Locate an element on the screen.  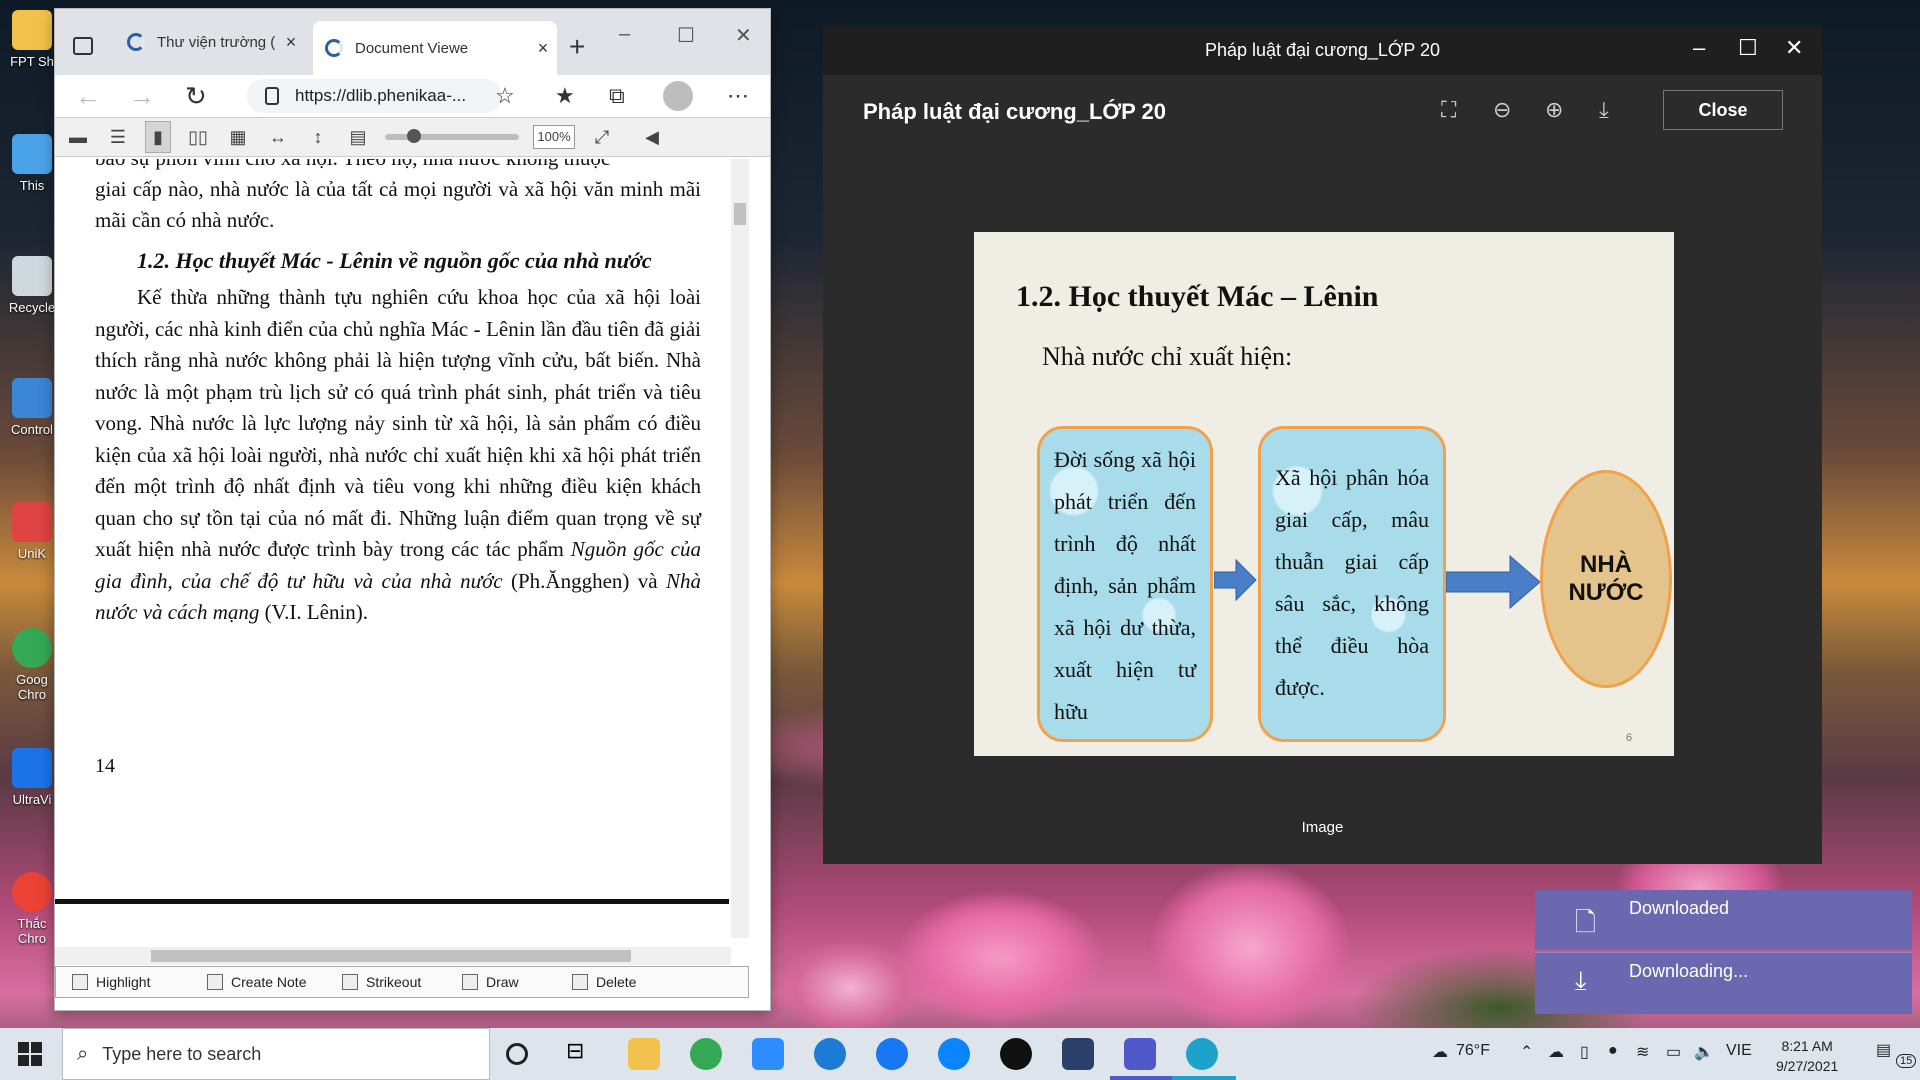
tab-library: Thư viện trường ( × is located at coordinates (210, 42).